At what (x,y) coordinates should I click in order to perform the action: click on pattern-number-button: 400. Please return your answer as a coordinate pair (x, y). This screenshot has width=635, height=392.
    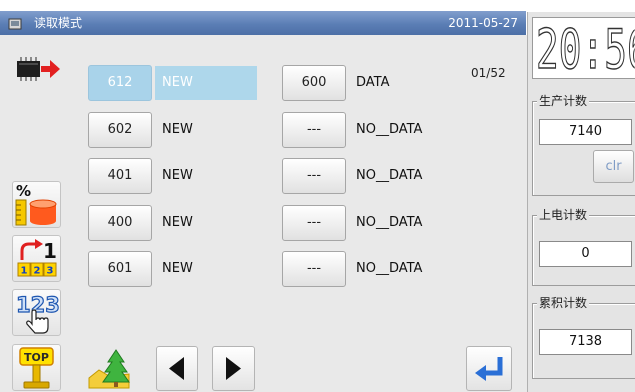
    Looking at the image, I should click on (120, 223).